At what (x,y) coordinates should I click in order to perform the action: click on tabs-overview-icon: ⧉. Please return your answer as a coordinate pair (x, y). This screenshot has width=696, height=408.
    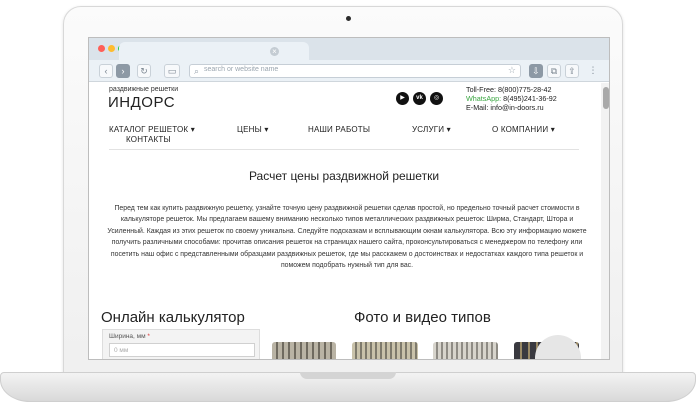
    Looking at the image, I should click on (554, 71).